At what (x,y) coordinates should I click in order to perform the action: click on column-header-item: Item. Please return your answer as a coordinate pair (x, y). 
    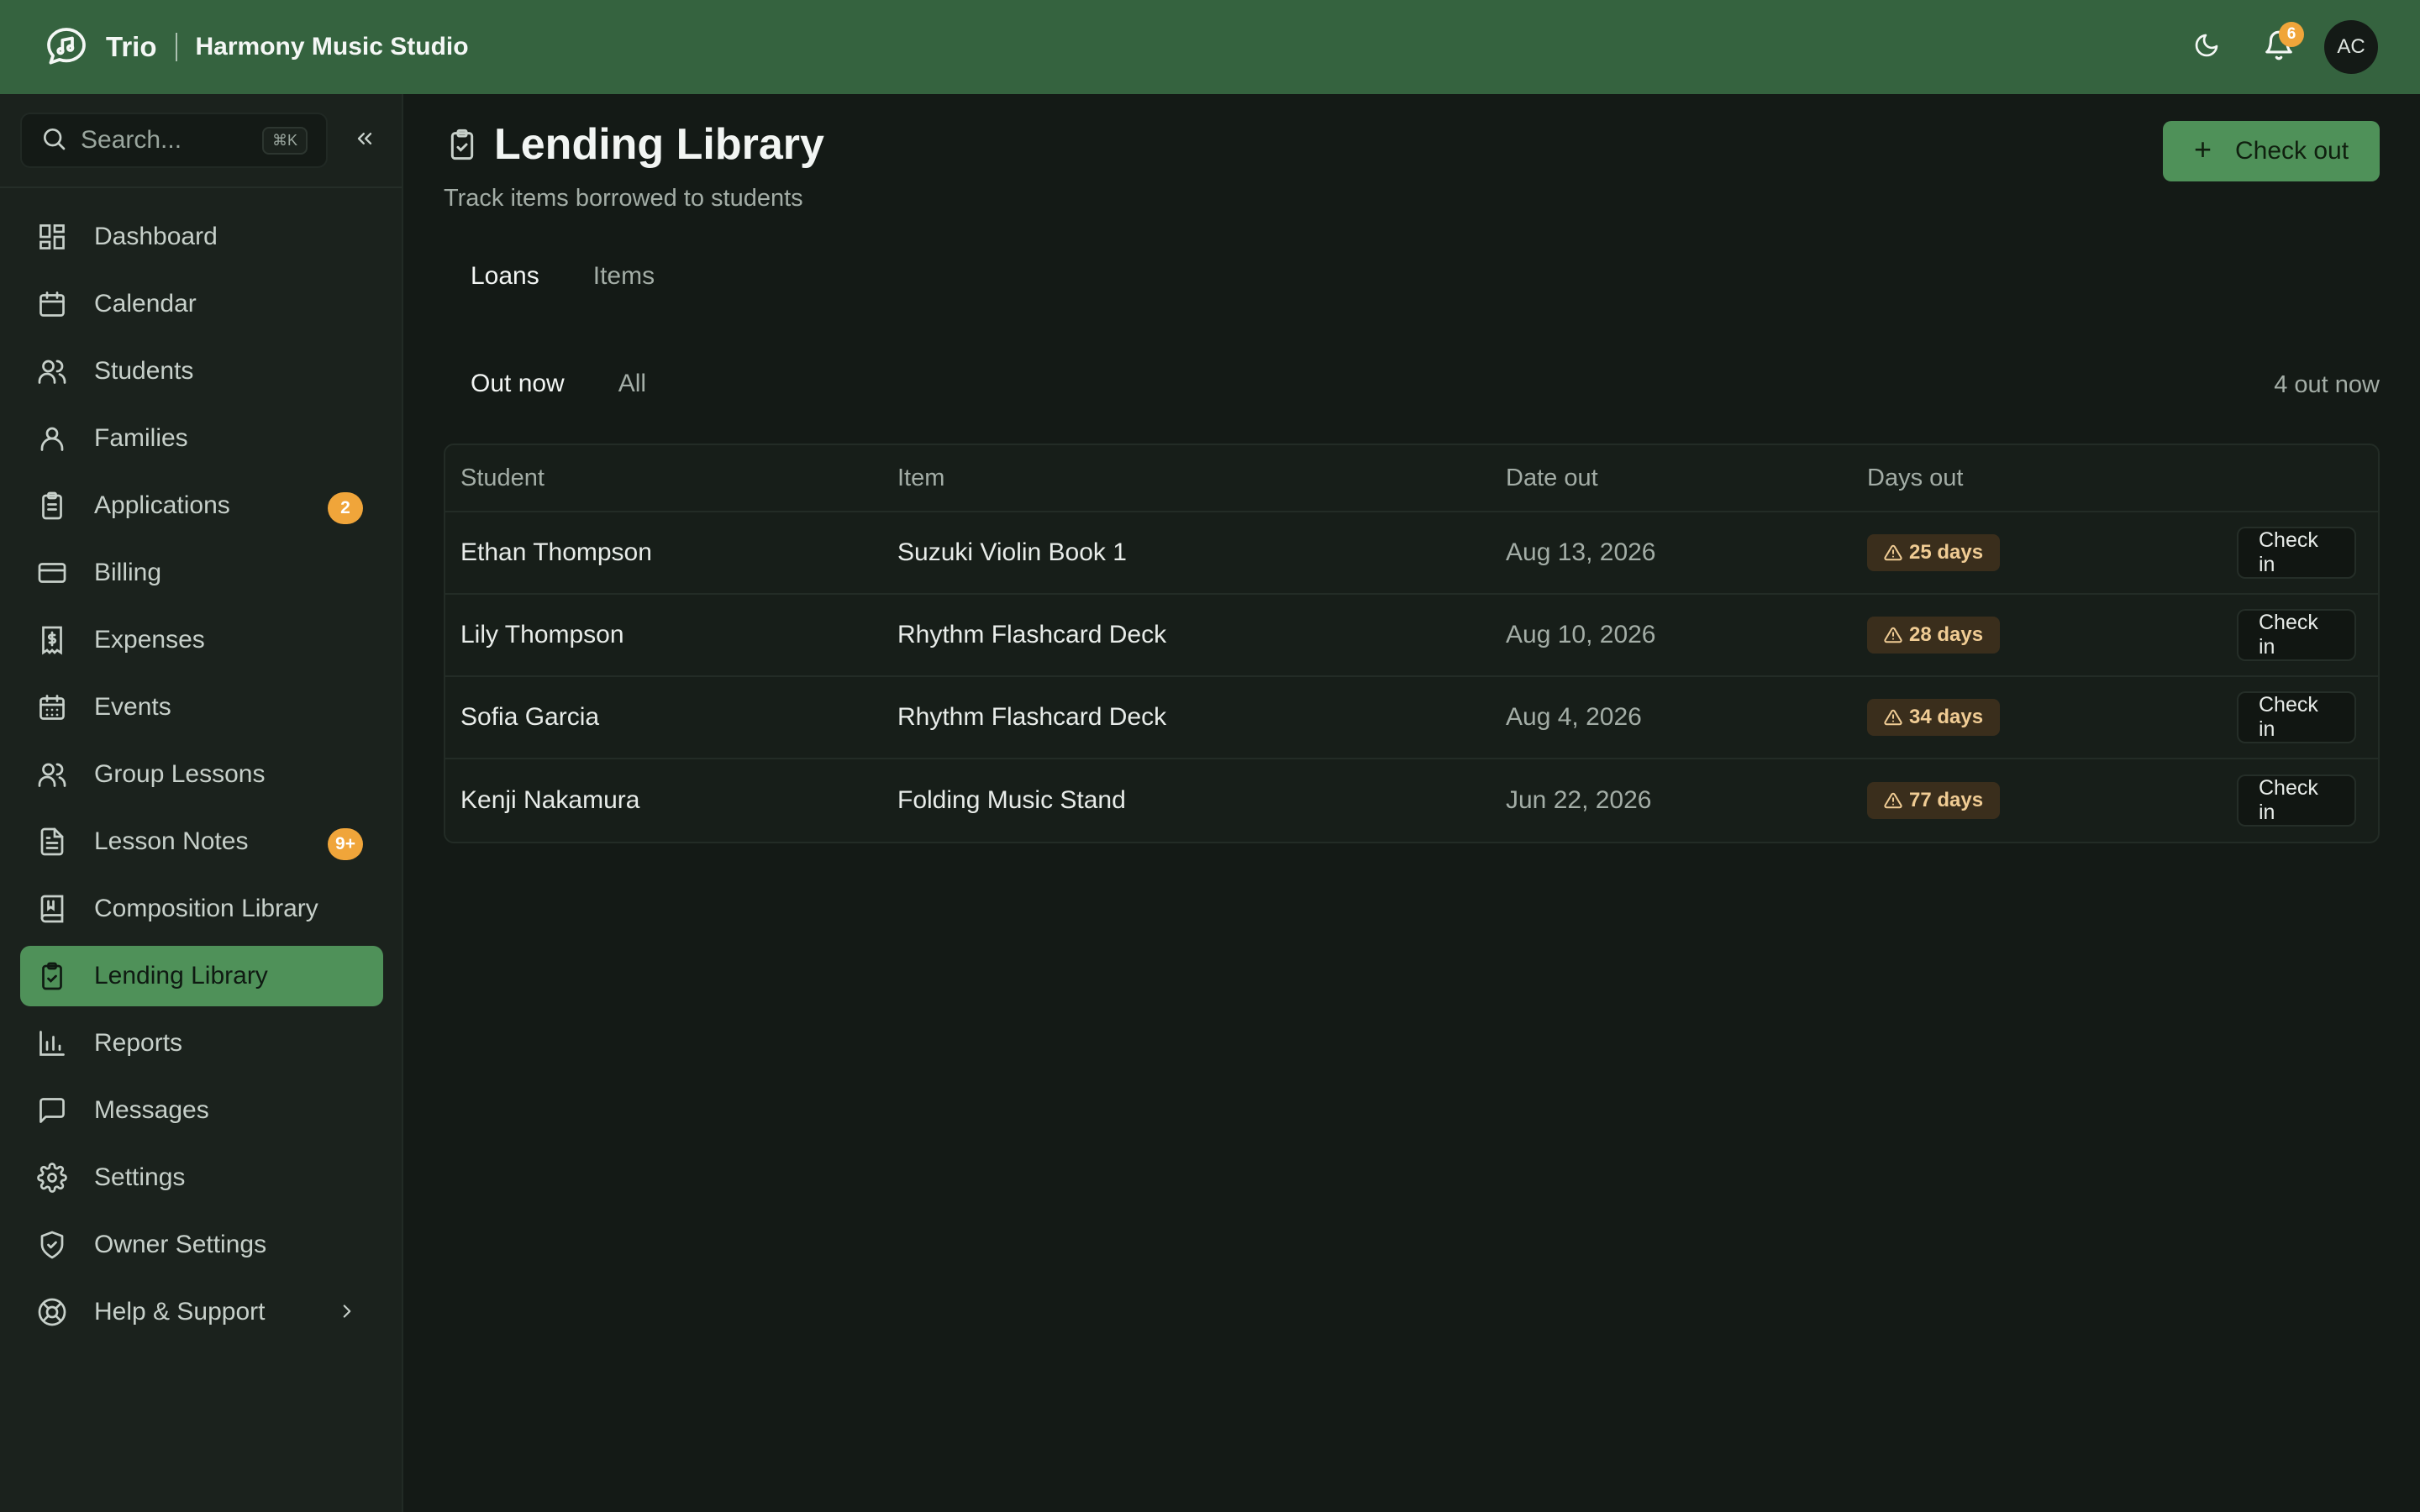
    Looking at the image, I should click on (1201, 478).